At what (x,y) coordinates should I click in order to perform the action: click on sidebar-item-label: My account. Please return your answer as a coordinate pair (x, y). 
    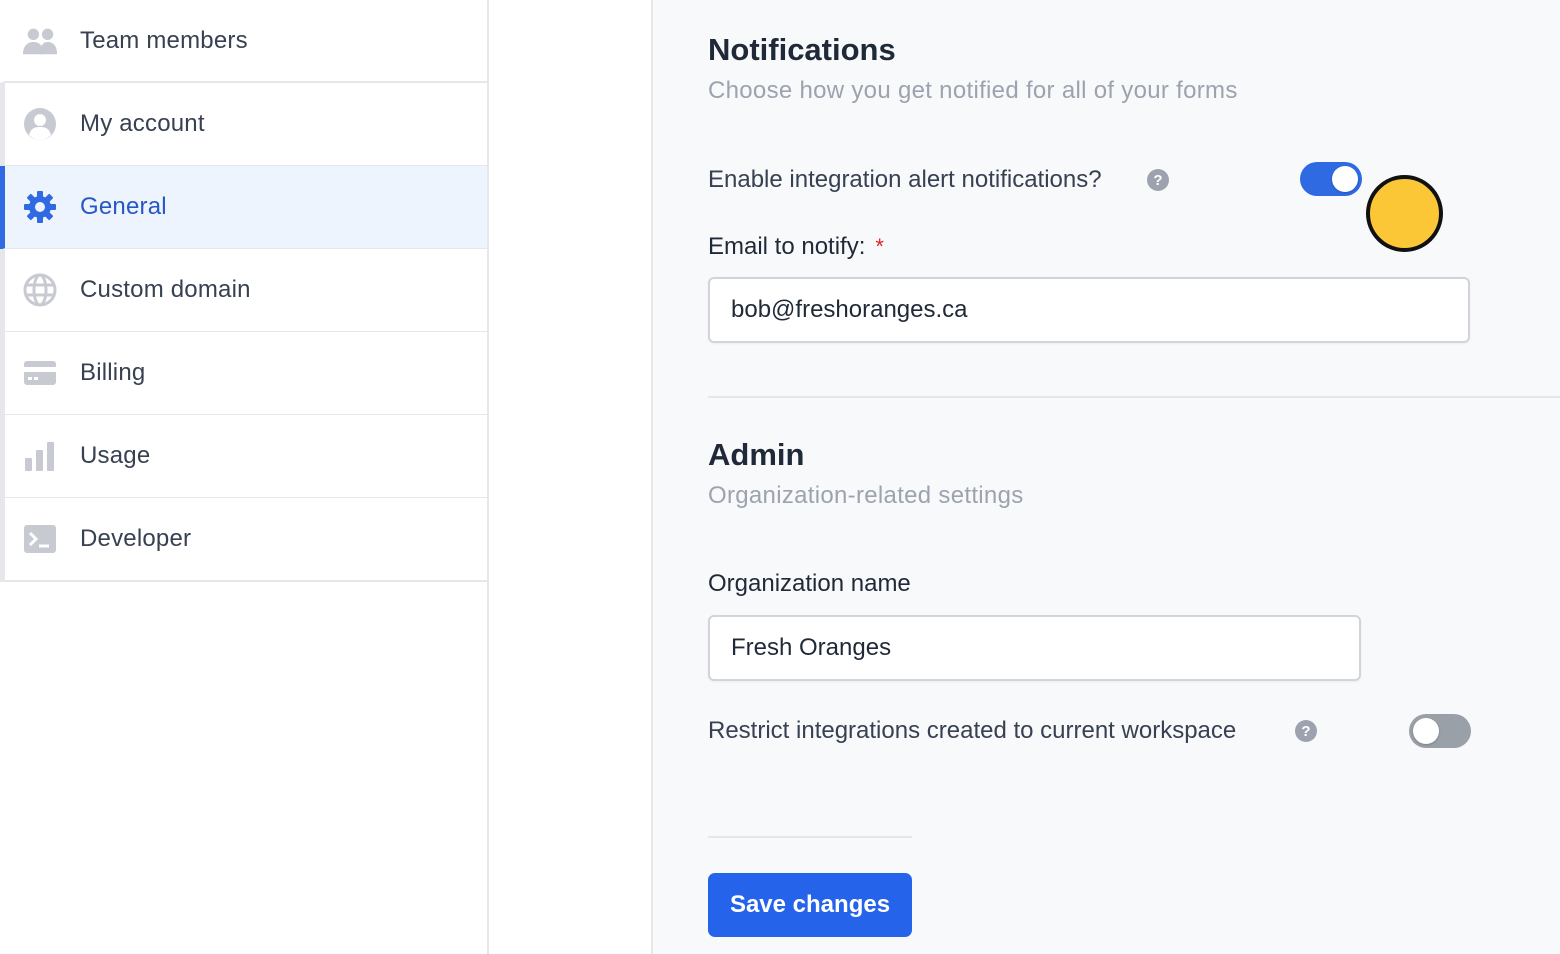
    Looking at the image, I should click on (142, 123).